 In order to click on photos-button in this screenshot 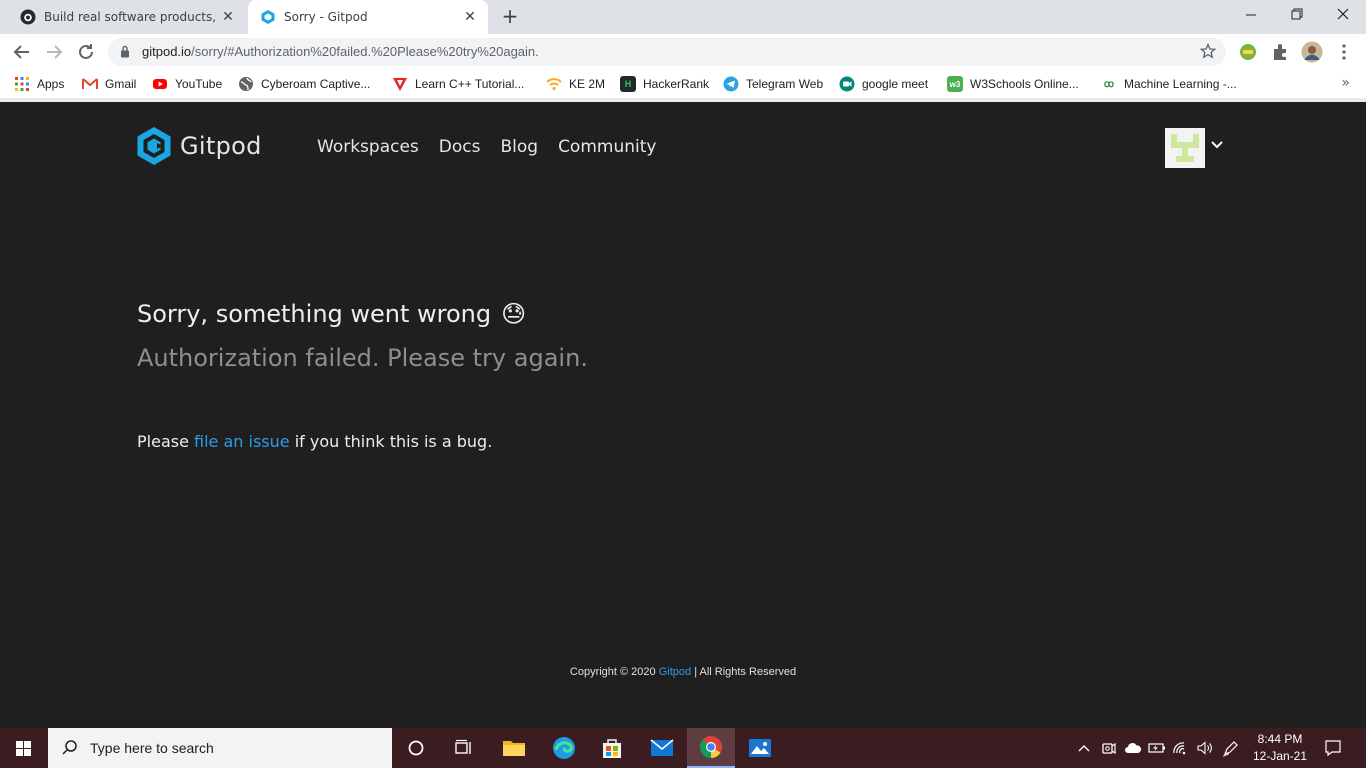, I will do `click(760, 748)`.